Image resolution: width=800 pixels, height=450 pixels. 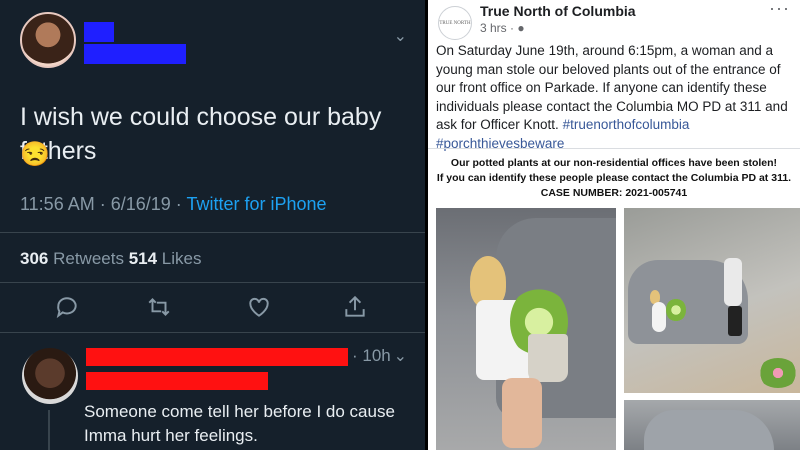 I want to click on tweet-actions, so click(x=212, y=309).